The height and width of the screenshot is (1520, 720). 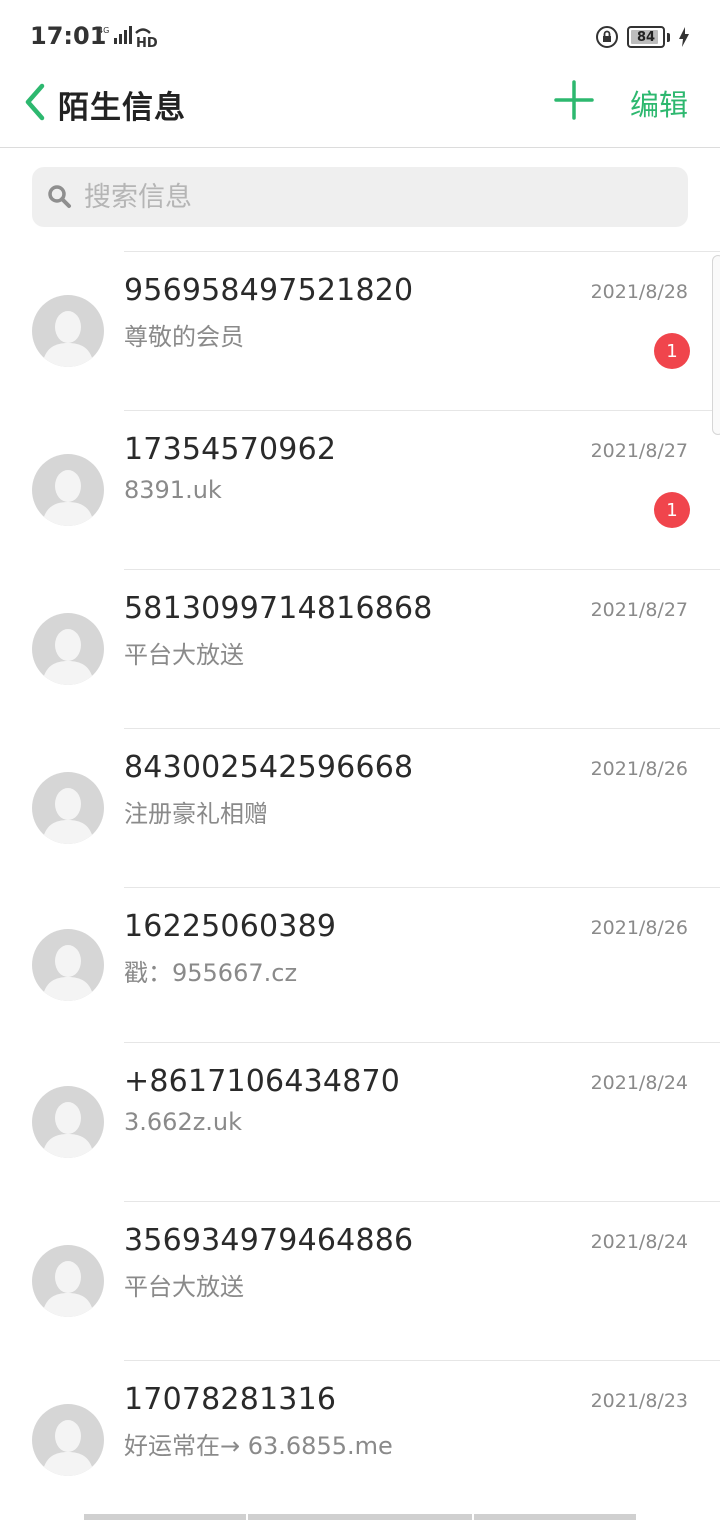 What do you see at coordinates (122, 108) in the screenshot?
I see `page-title: 陌生信息` at bounding box center [122, 108].